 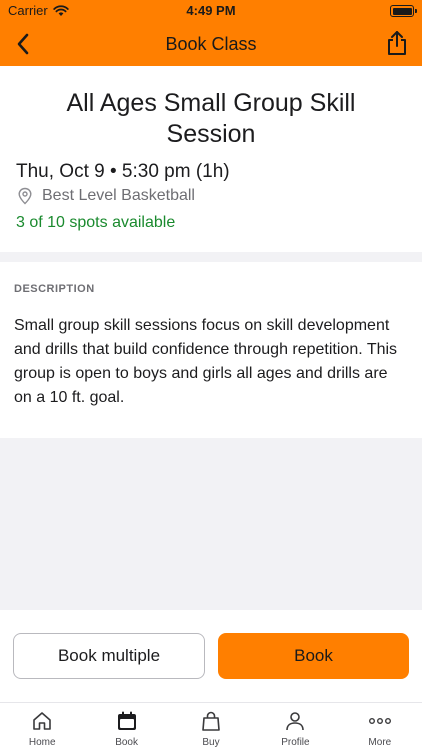 I want to click on home-icon, so click(x=42, y=721).